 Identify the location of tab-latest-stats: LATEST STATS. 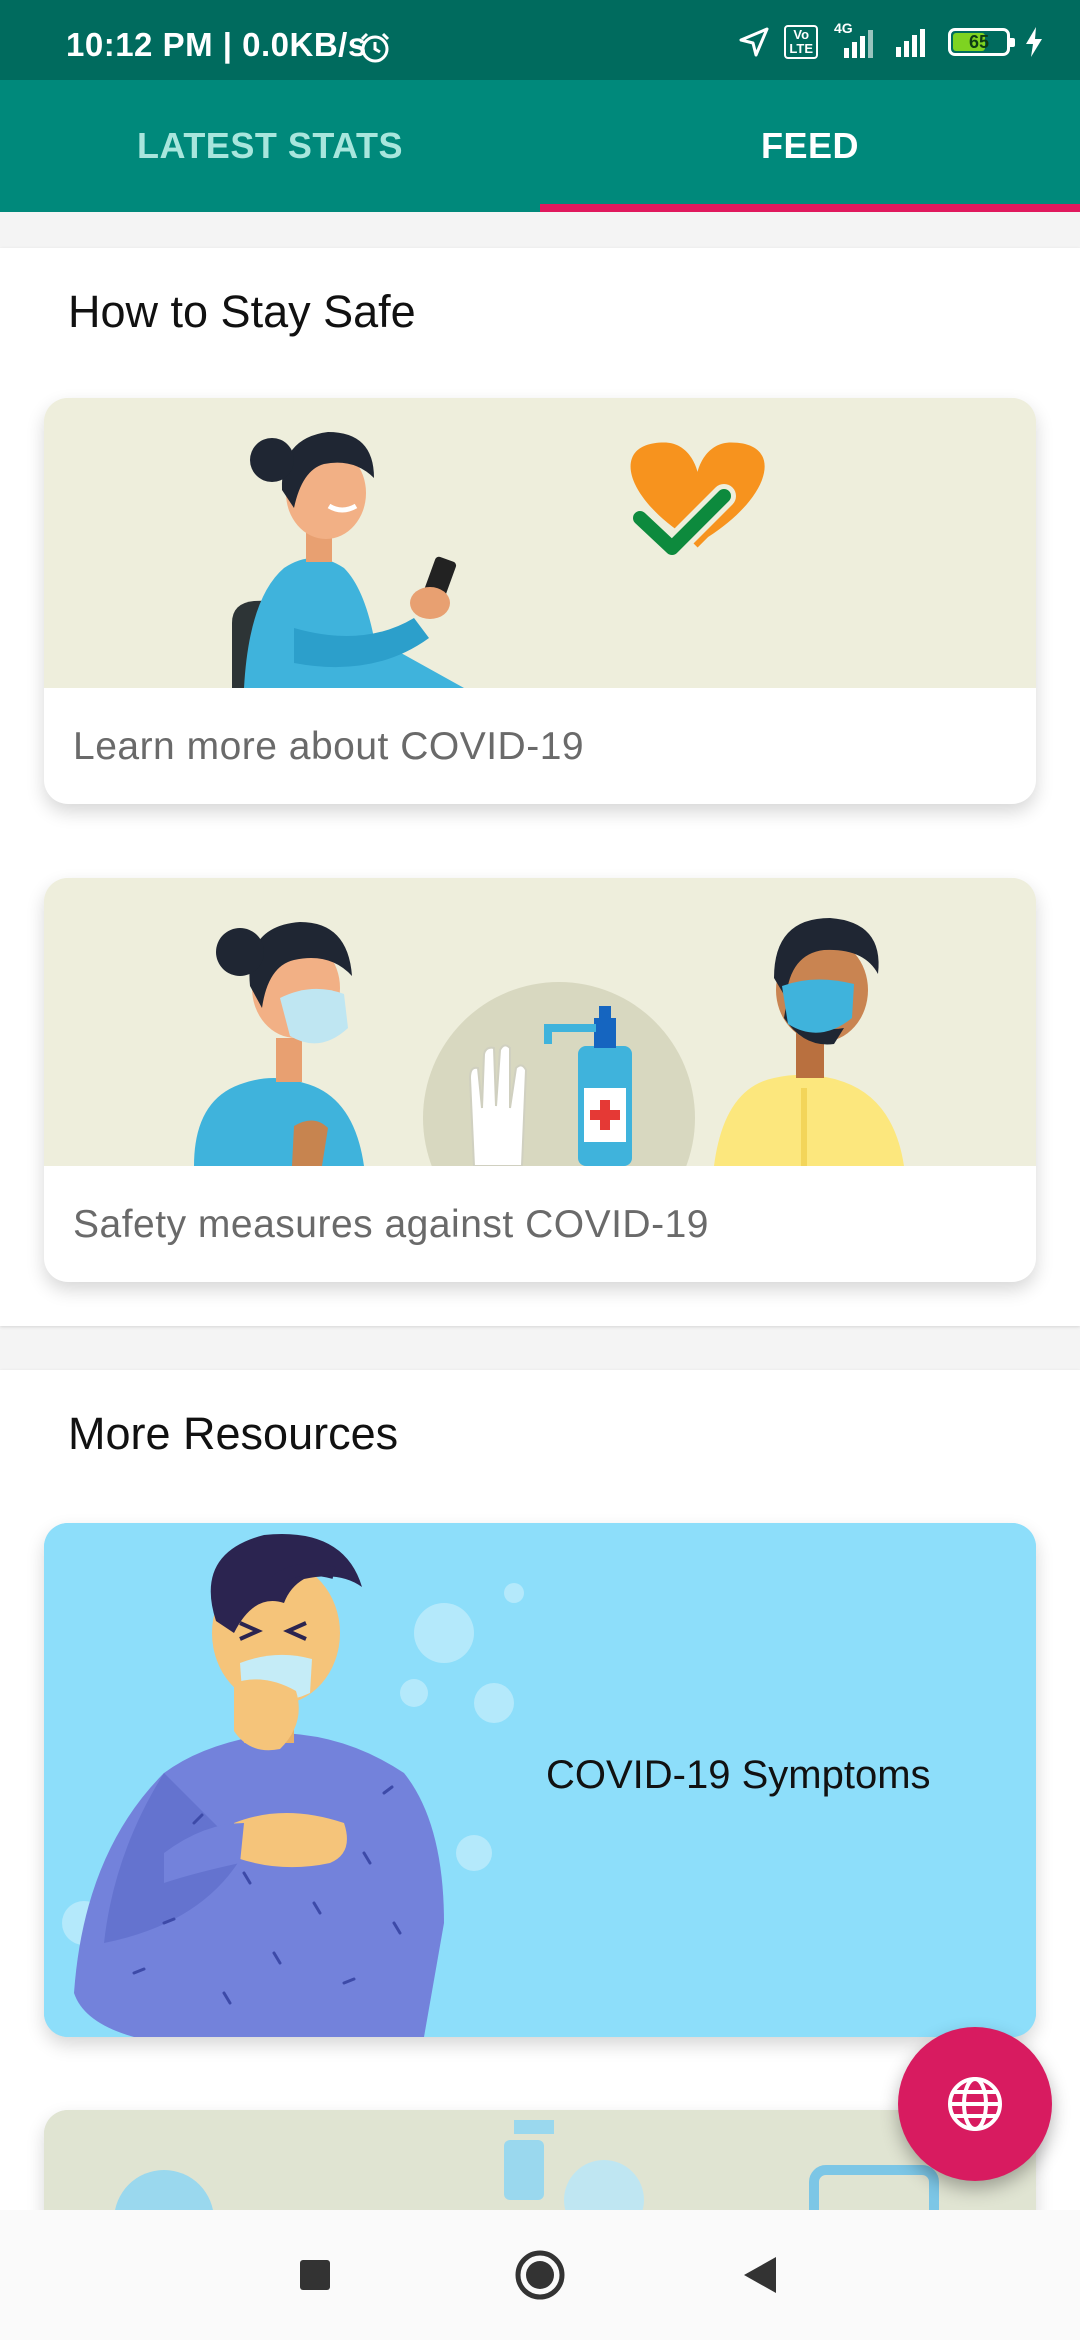
(270, 146).